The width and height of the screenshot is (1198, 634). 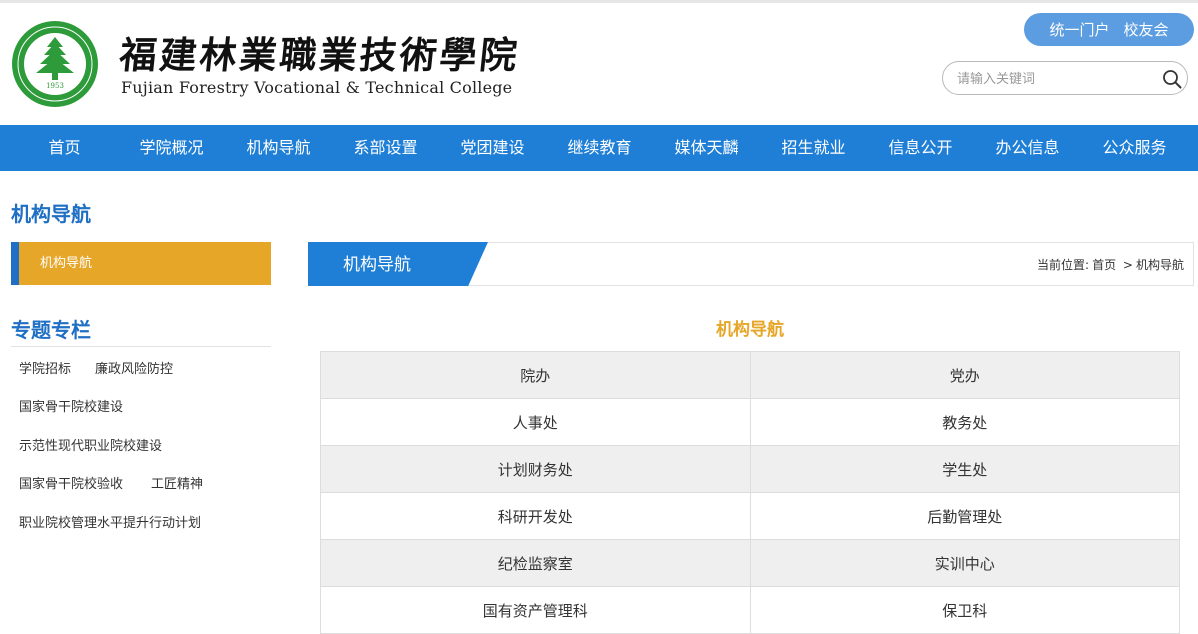 I want to click on special-link-integrity: 廉政风险防控, so click(x=134, y=367).